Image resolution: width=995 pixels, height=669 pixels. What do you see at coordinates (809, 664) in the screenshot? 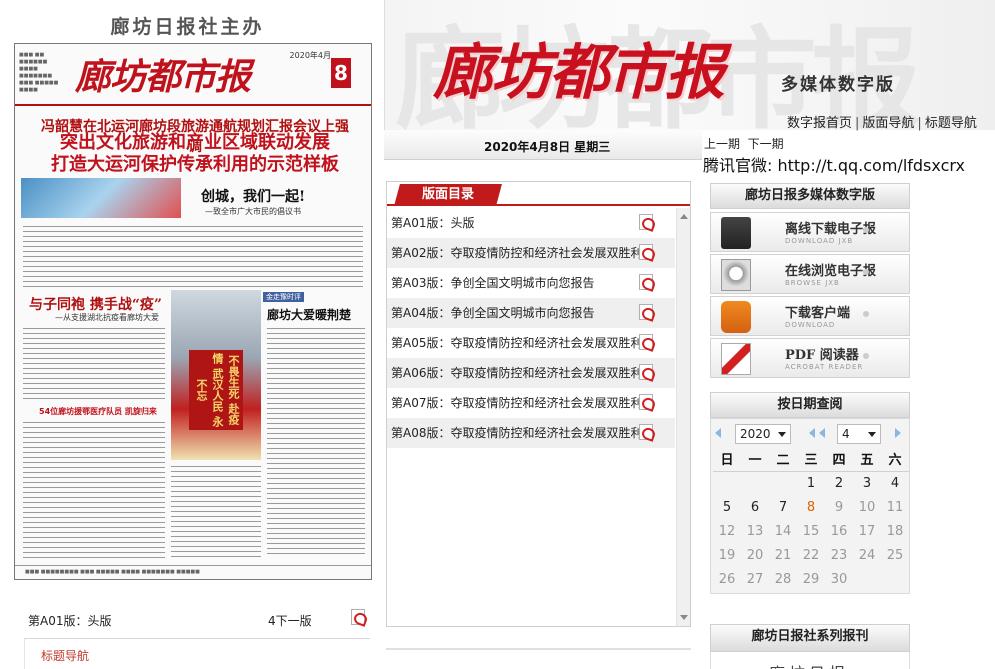
I see `series-item: 廊坊日报` at bounding box center [809, 664].